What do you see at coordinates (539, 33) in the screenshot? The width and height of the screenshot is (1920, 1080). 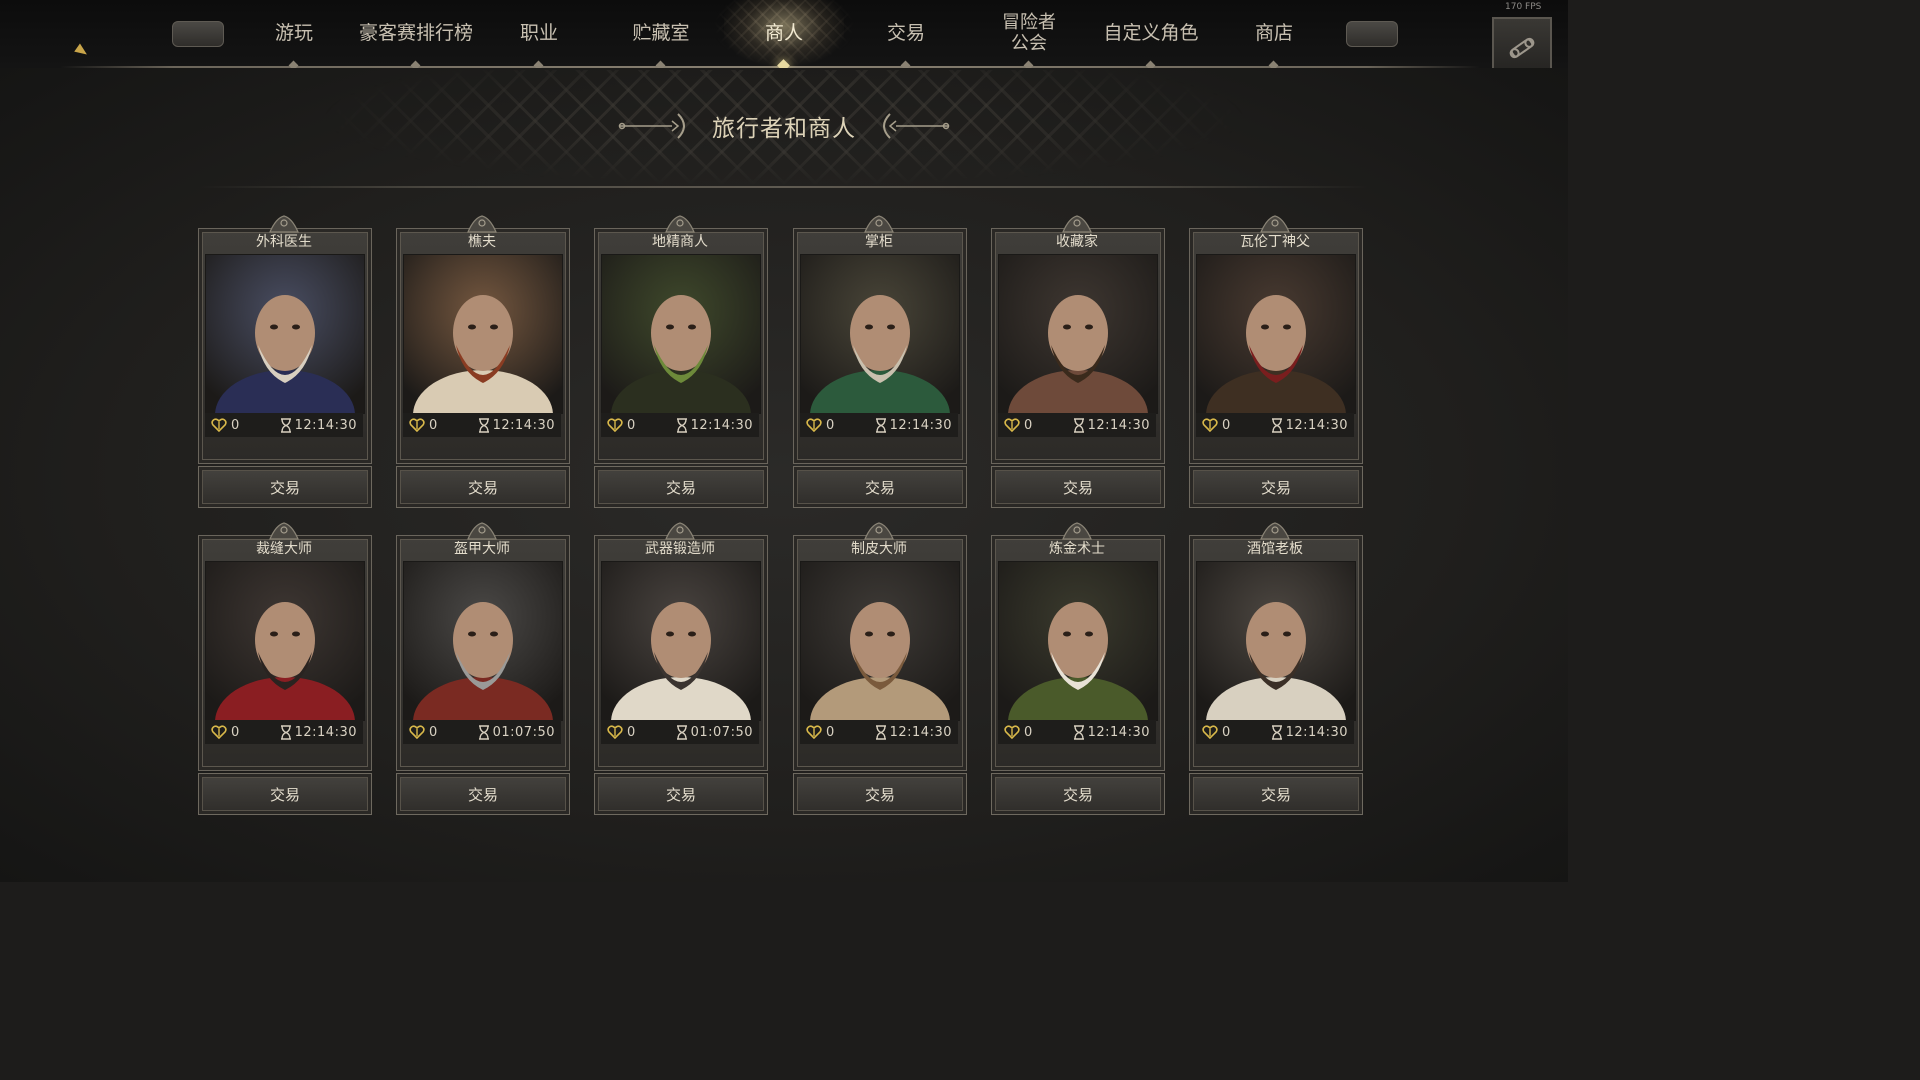 I see `tab-class: 职业` at bounding box center [539, 33].